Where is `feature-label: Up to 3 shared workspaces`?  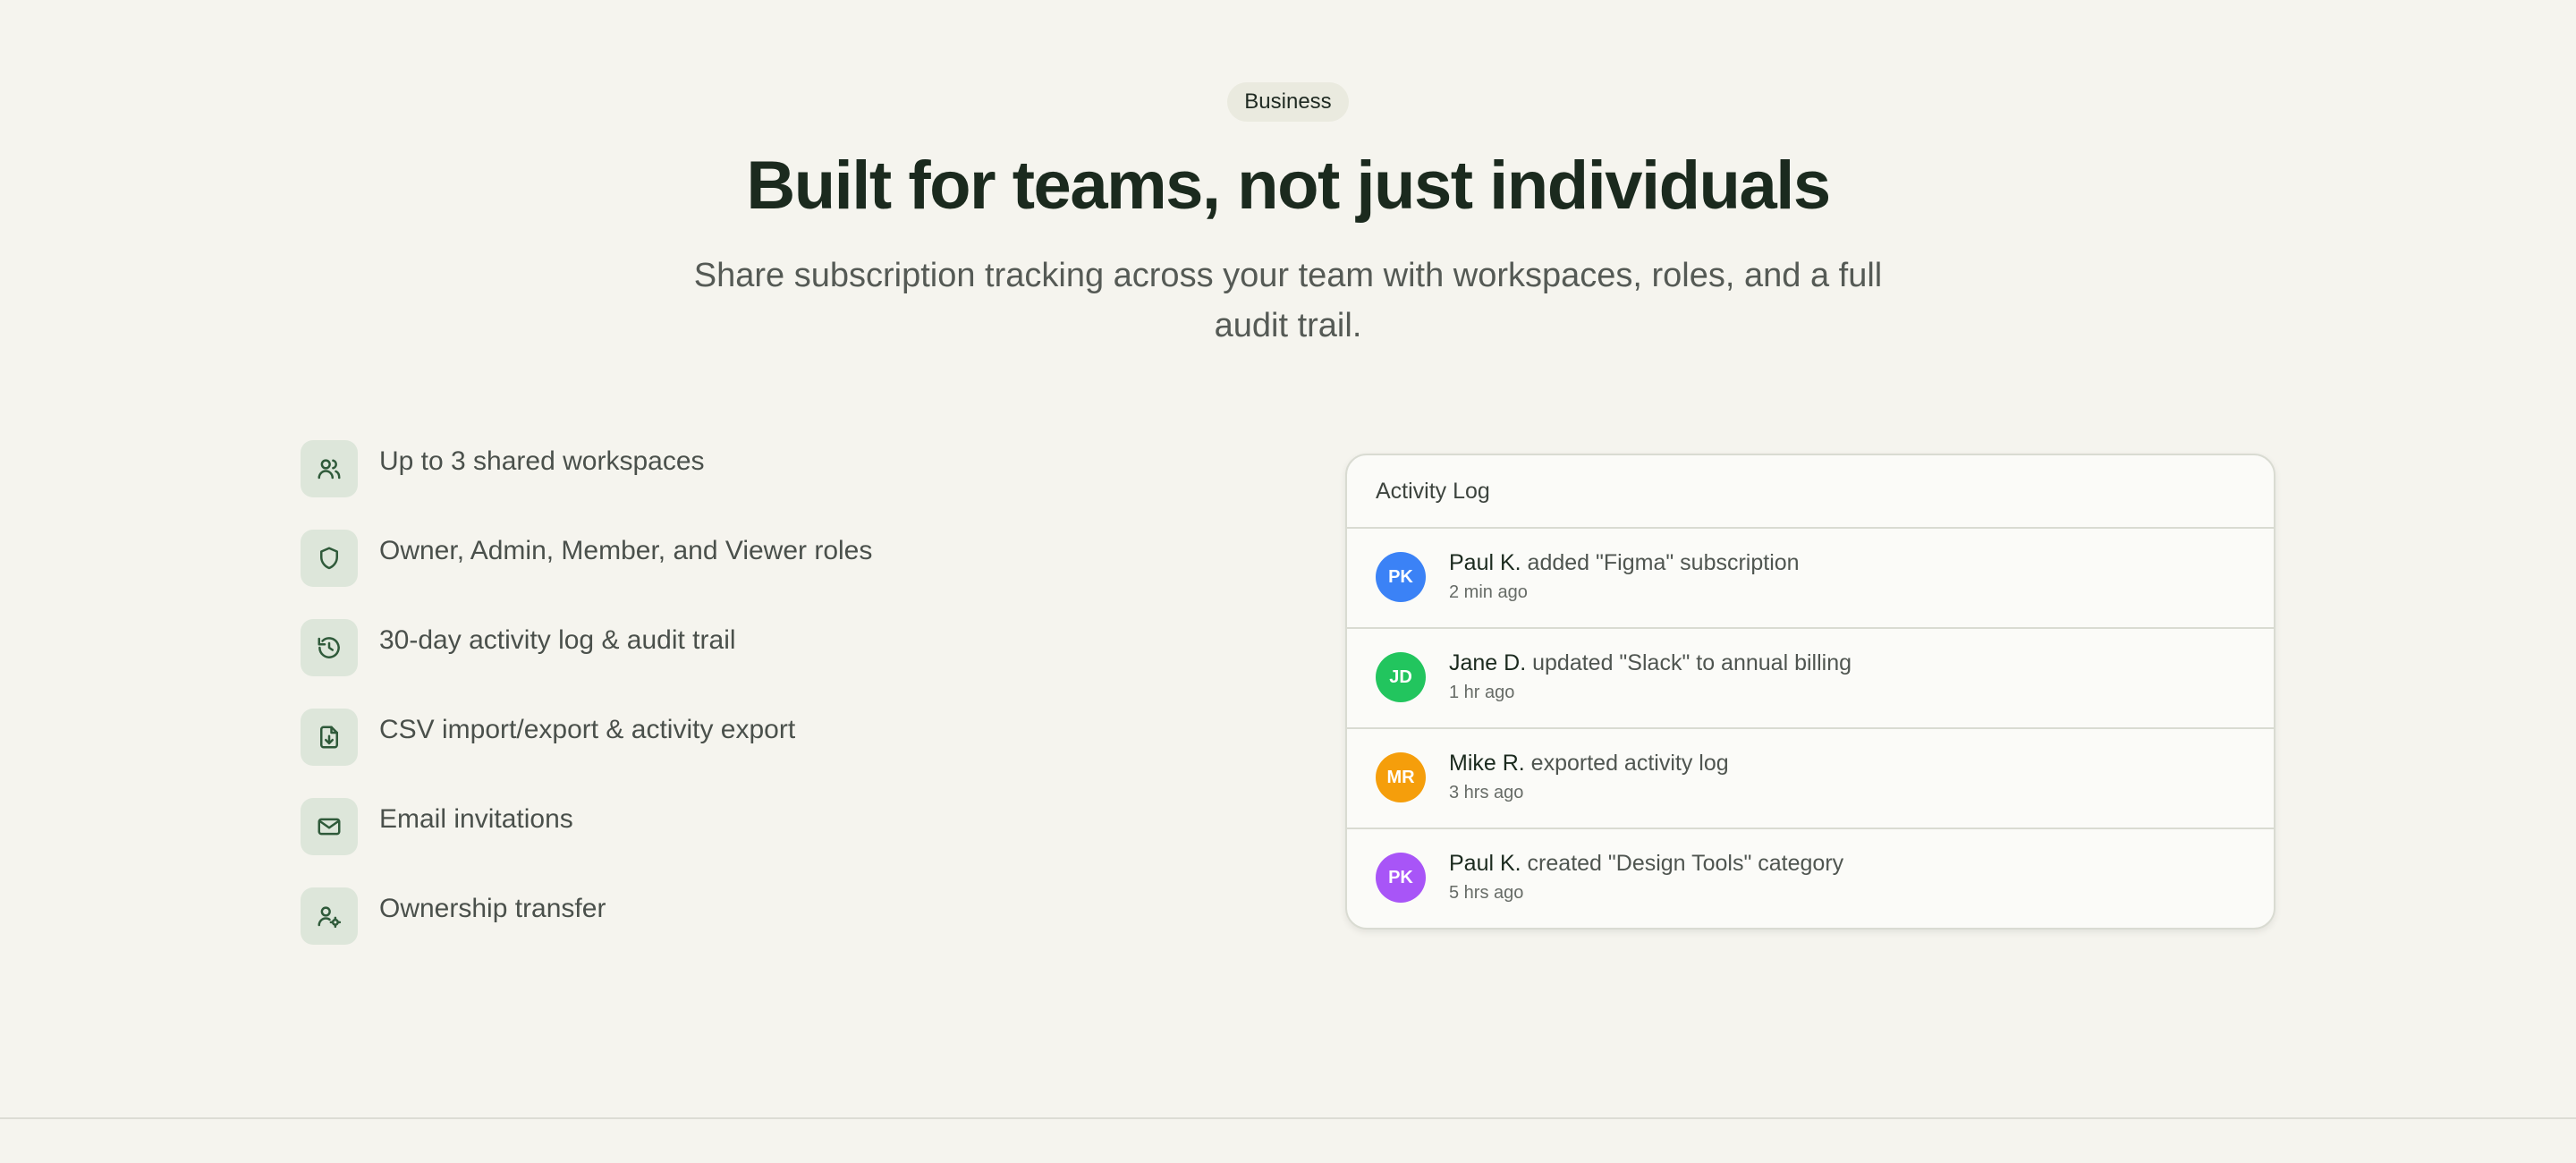 feature-label: Up to 3 shared workspaces is located at coordinates (542, 461).